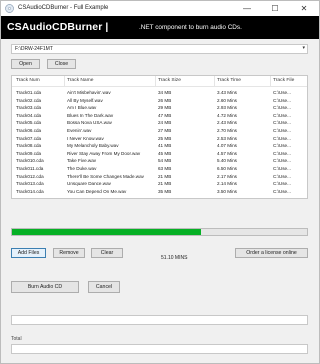 The height and width of the screenshot is (364, 320). Describe the element at coordinates (227, 176) in the screenshot. I see `cell-track-time: 2.17 Mins` at that location.